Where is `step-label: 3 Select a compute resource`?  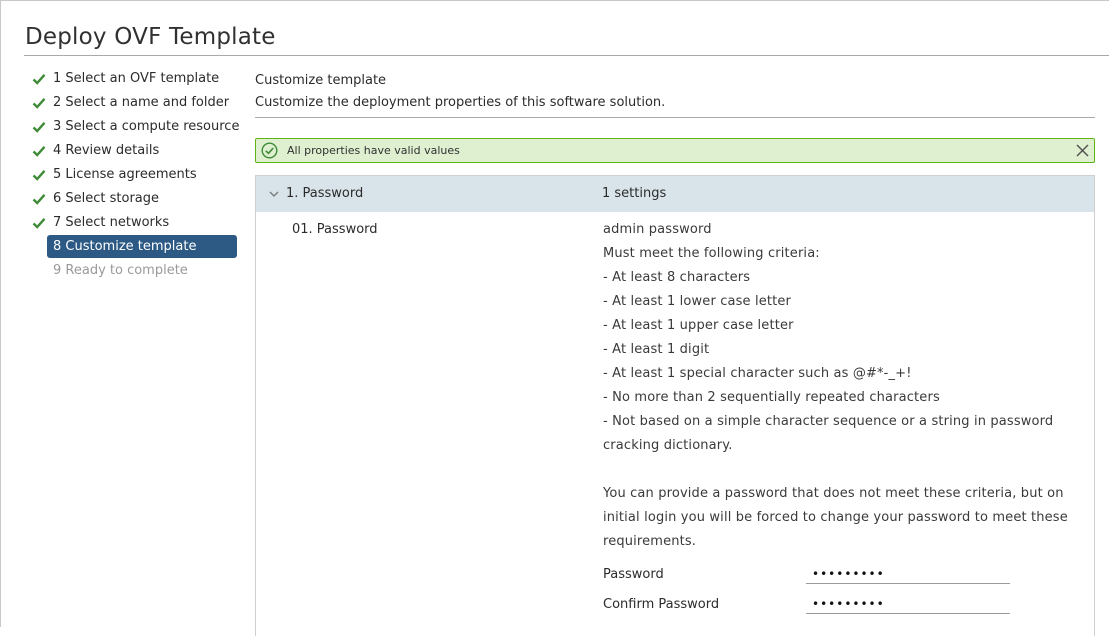 step-label: 3 Select a compute resource is located at coordinates (146, 126).